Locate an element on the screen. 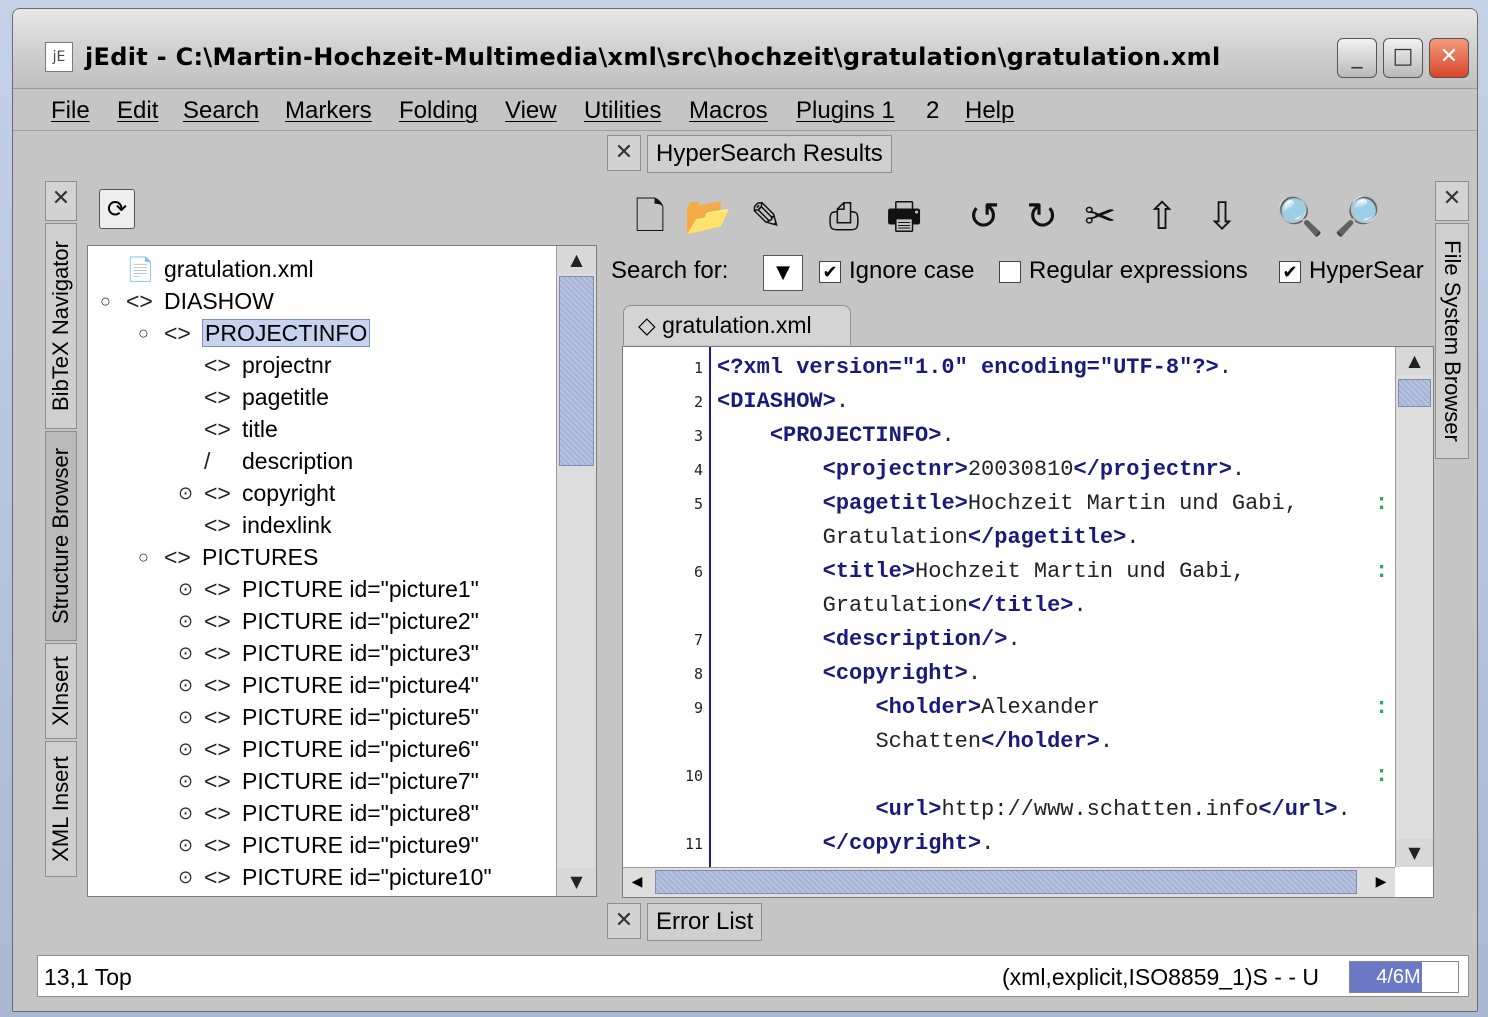  tree-node: / description is located at coordinates (278, 462).